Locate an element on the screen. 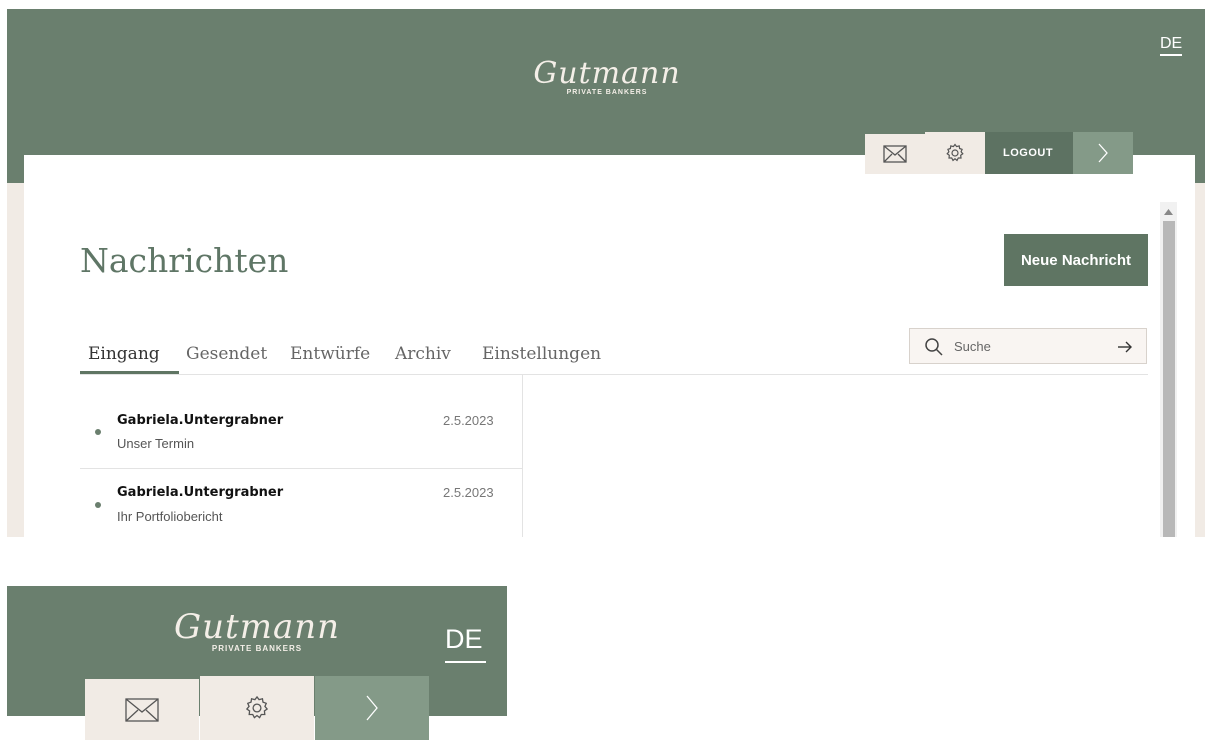  search-icon is located at coordinates (934, 347).